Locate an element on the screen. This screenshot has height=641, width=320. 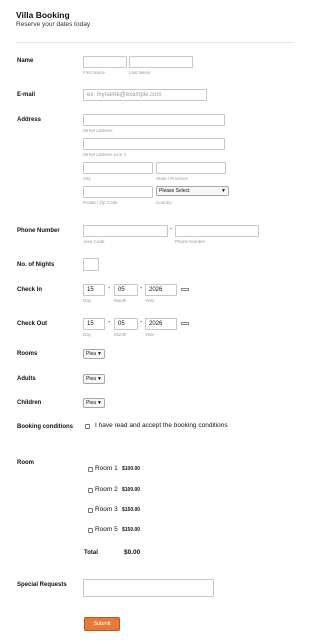
header-divider is located at coordinates (155, 42).